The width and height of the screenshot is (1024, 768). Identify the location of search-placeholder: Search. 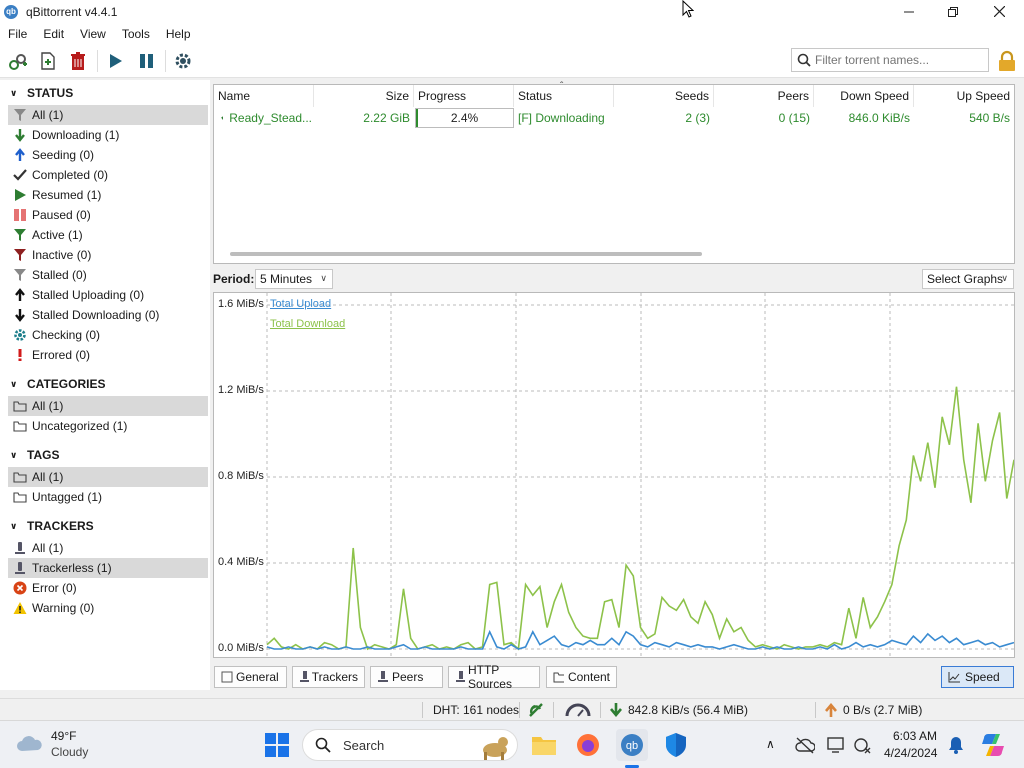
(364, 745).